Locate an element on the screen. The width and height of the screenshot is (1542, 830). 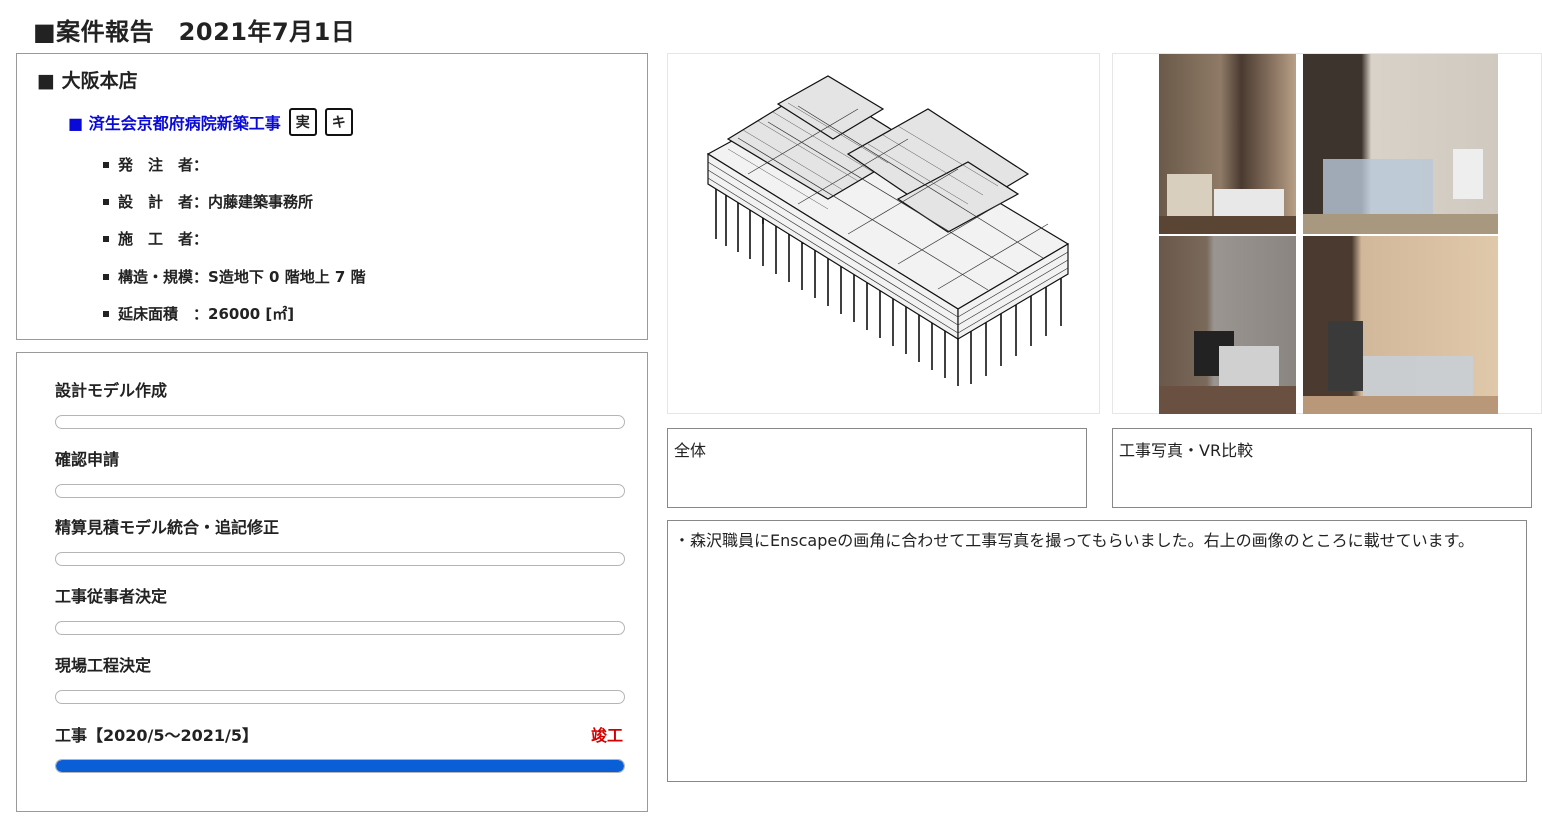
photos-caption-box: 工事写真・VR比較 is located at coordinates (1322, 468).